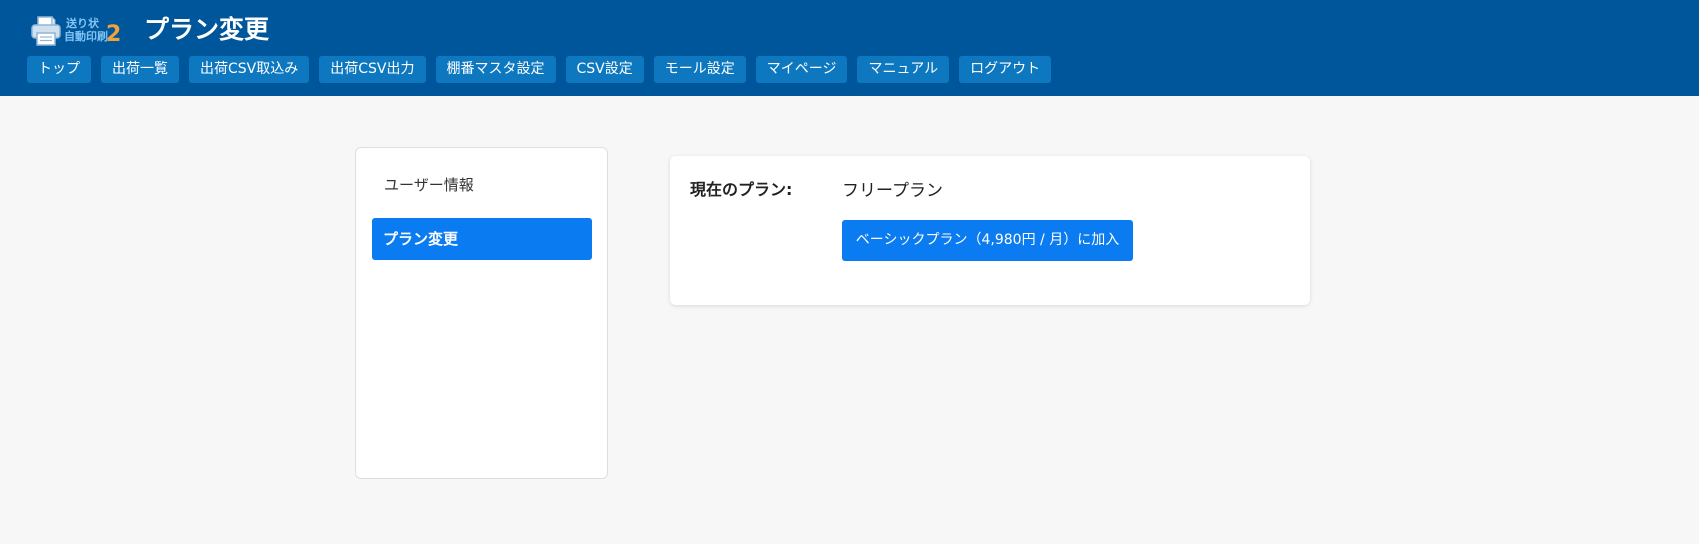 The width and height of the screenshot is (1699, 544). Describe the element at coordinates (801, 69) in the screenshot. I see `nav-mypage-button: マイページ` at that location.